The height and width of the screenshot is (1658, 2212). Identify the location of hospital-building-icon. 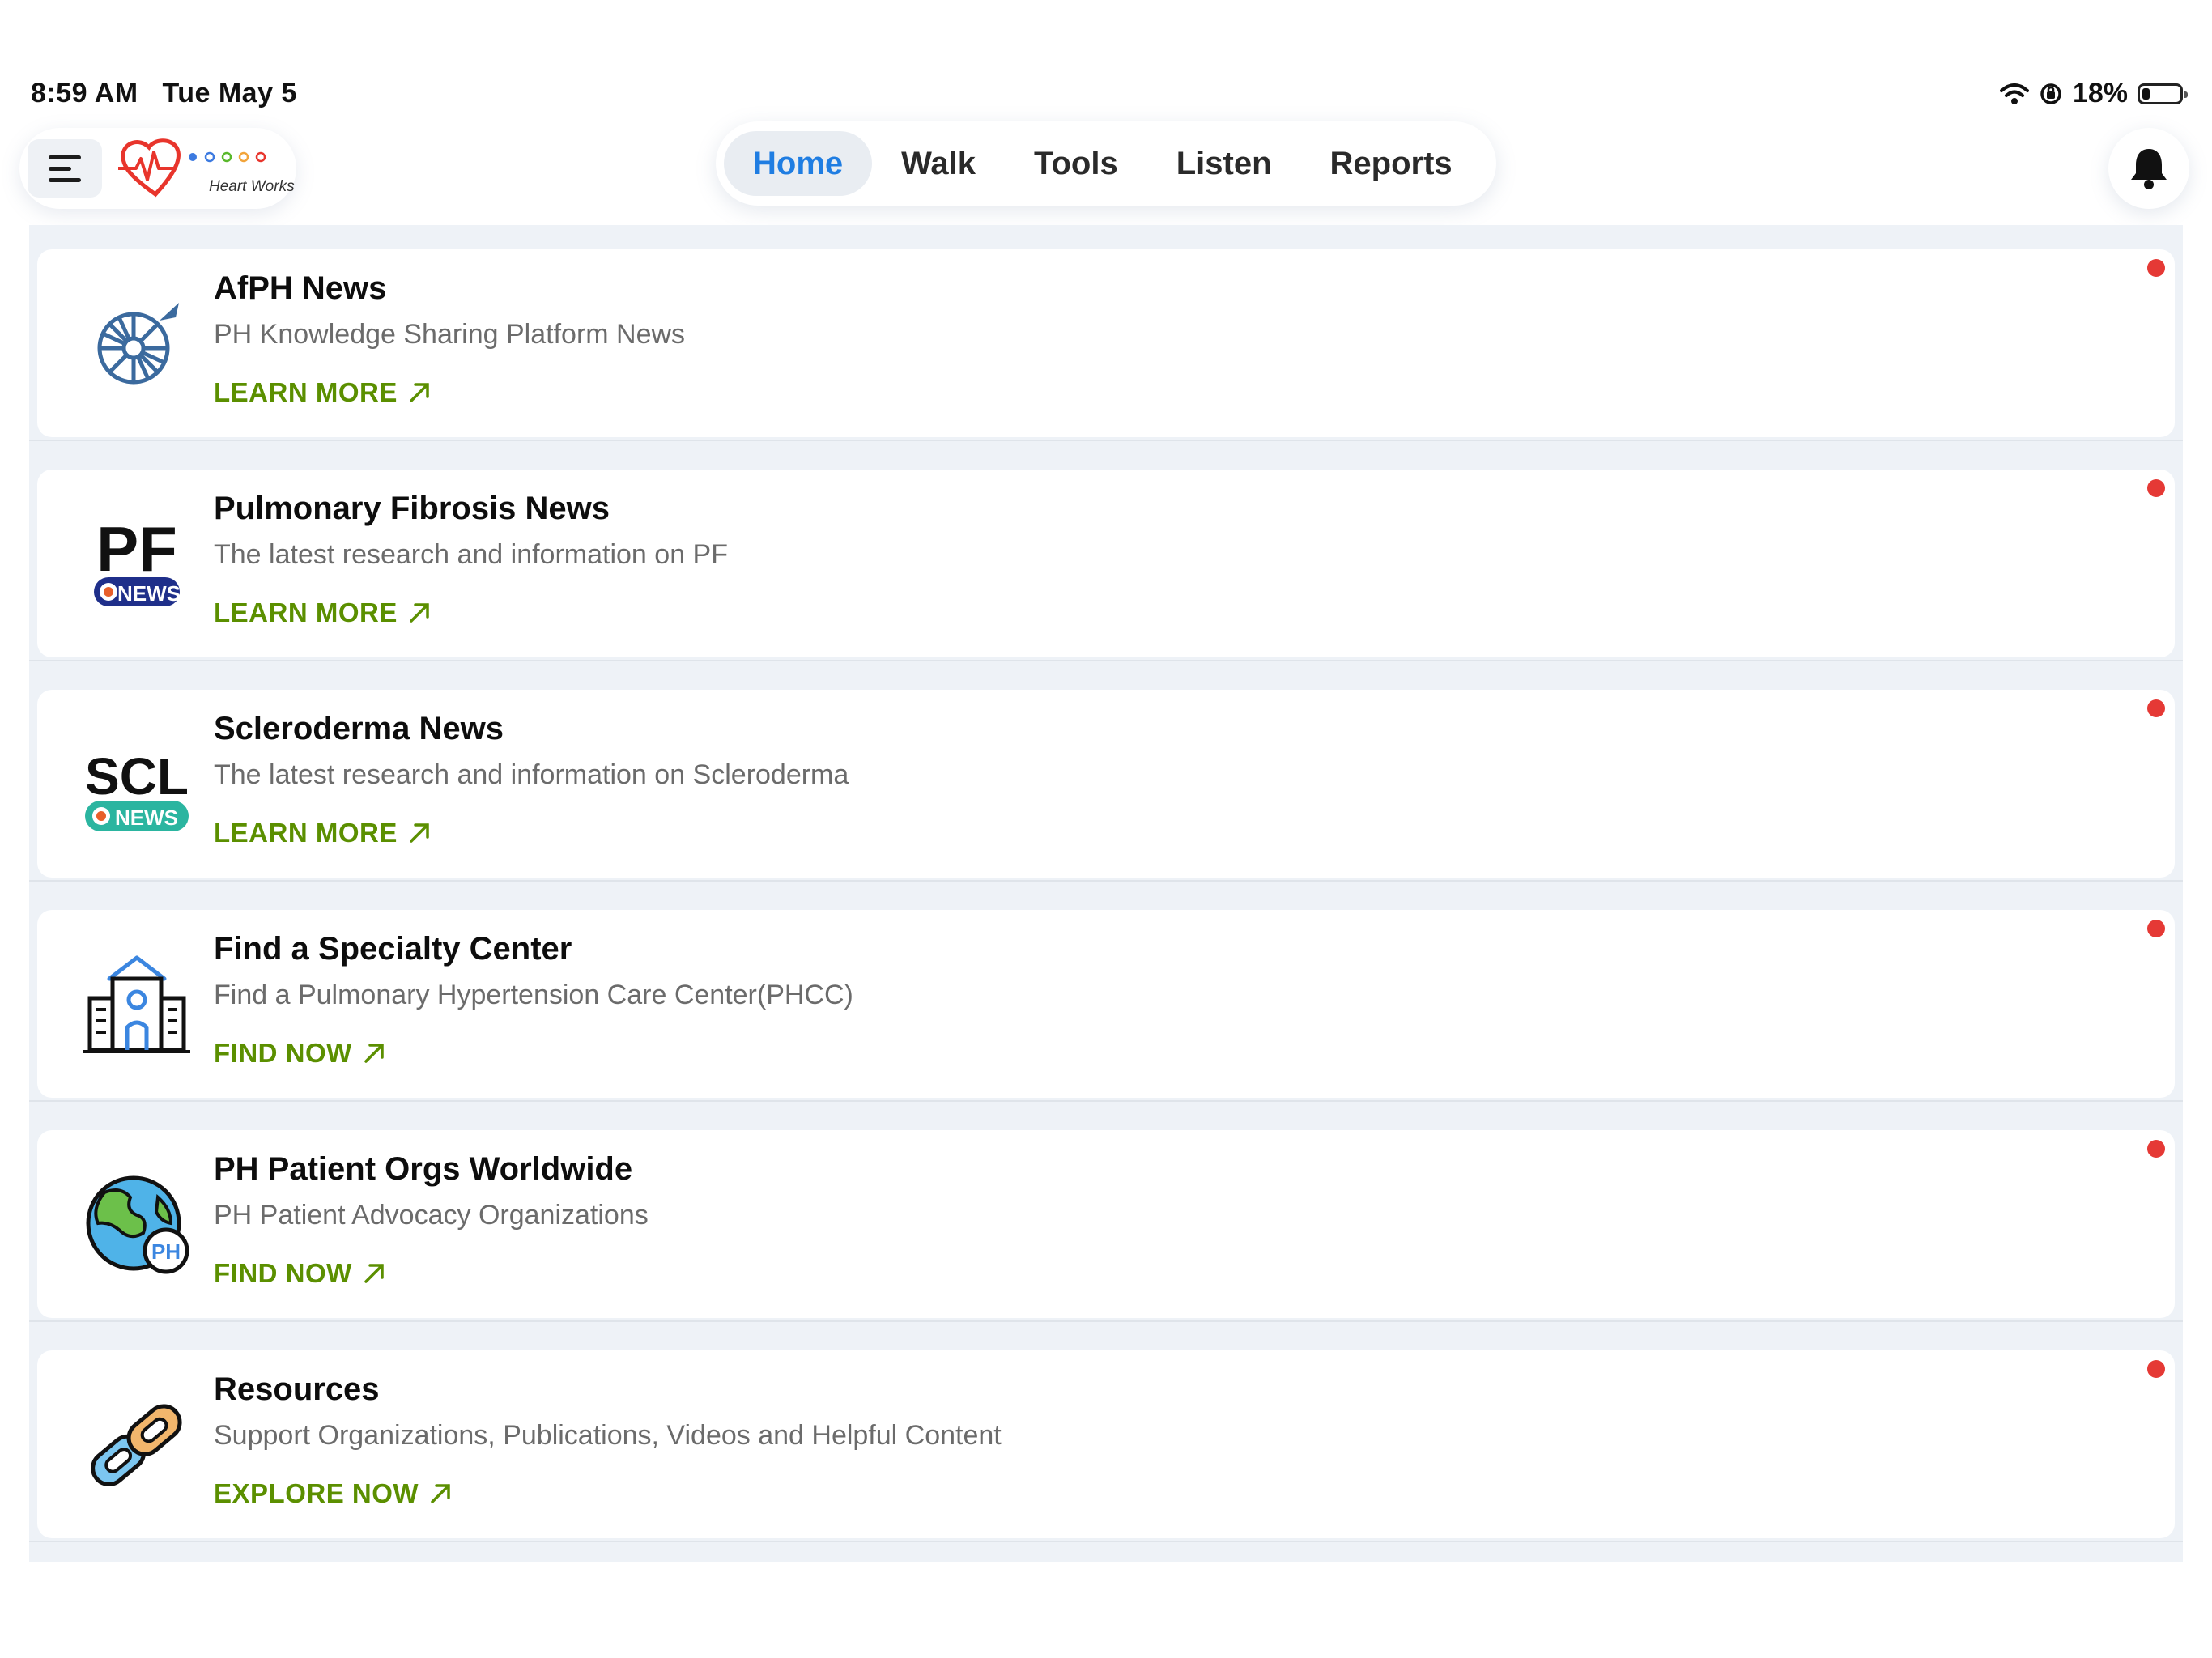
(137, 1005).